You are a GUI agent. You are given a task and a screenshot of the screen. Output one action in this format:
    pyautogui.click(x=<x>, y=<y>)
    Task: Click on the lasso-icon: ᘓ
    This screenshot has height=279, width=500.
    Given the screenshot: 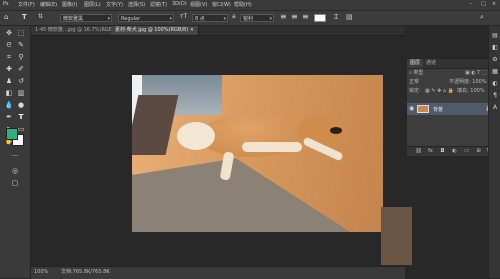 What is the action you would take?
    pyautogui.click(x=9, y=45)
    